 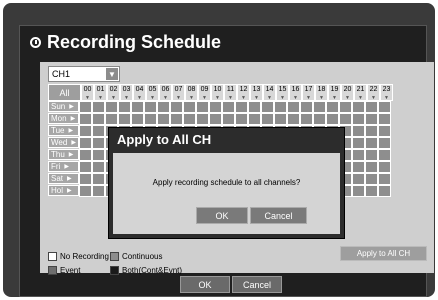 What do you see at coordinates (112, 74) in the screenshot?
I see `chevron-down-icon: ▼` at bounding box center [112, 74].